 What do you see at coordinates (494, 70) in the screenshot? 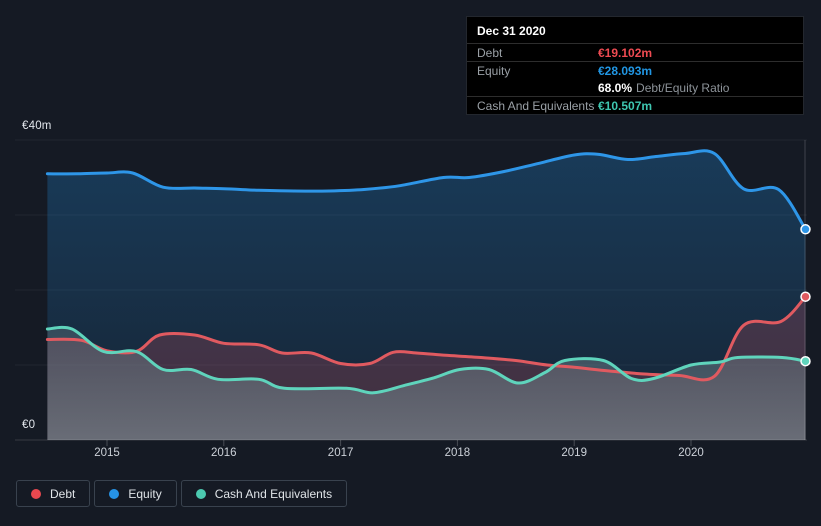
I see `tooltip-equity-label: Equity` at bounding box center [494, 70].